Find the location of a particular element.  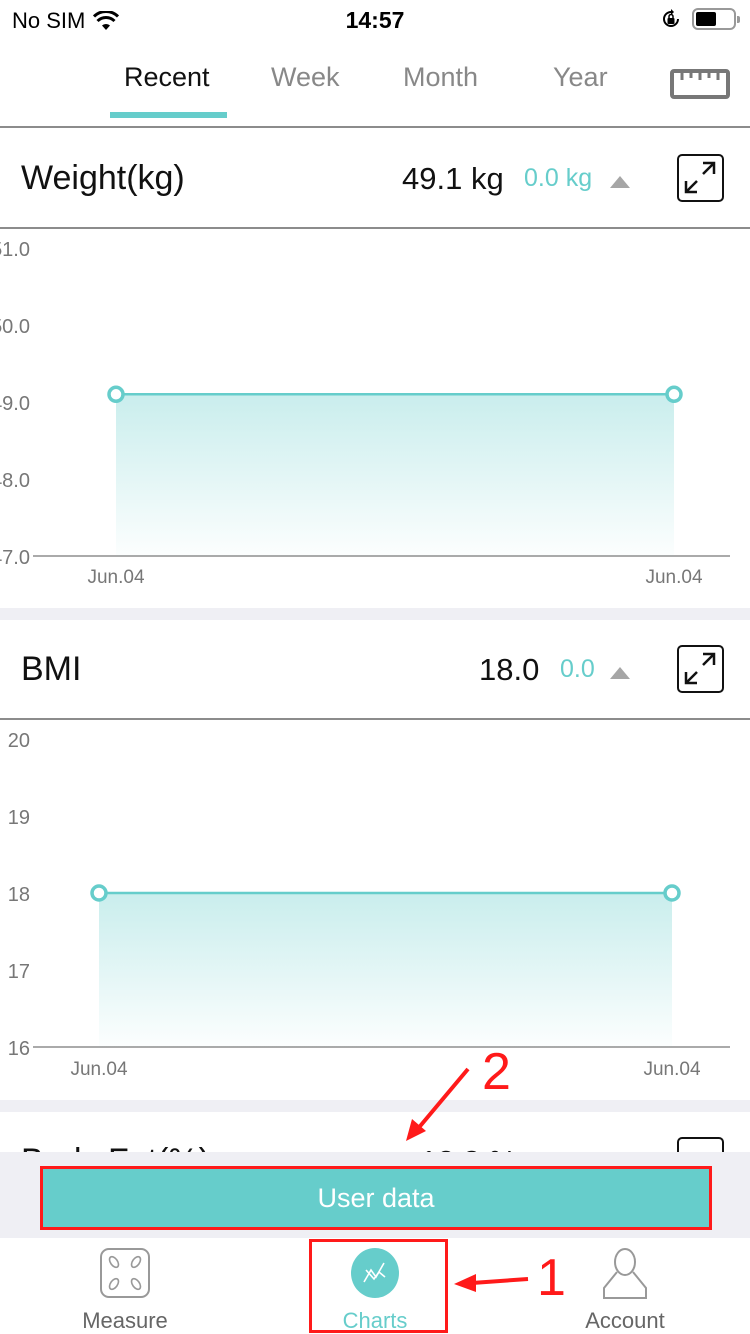

annotation-box-charts is located at coordinates (378, 1286).